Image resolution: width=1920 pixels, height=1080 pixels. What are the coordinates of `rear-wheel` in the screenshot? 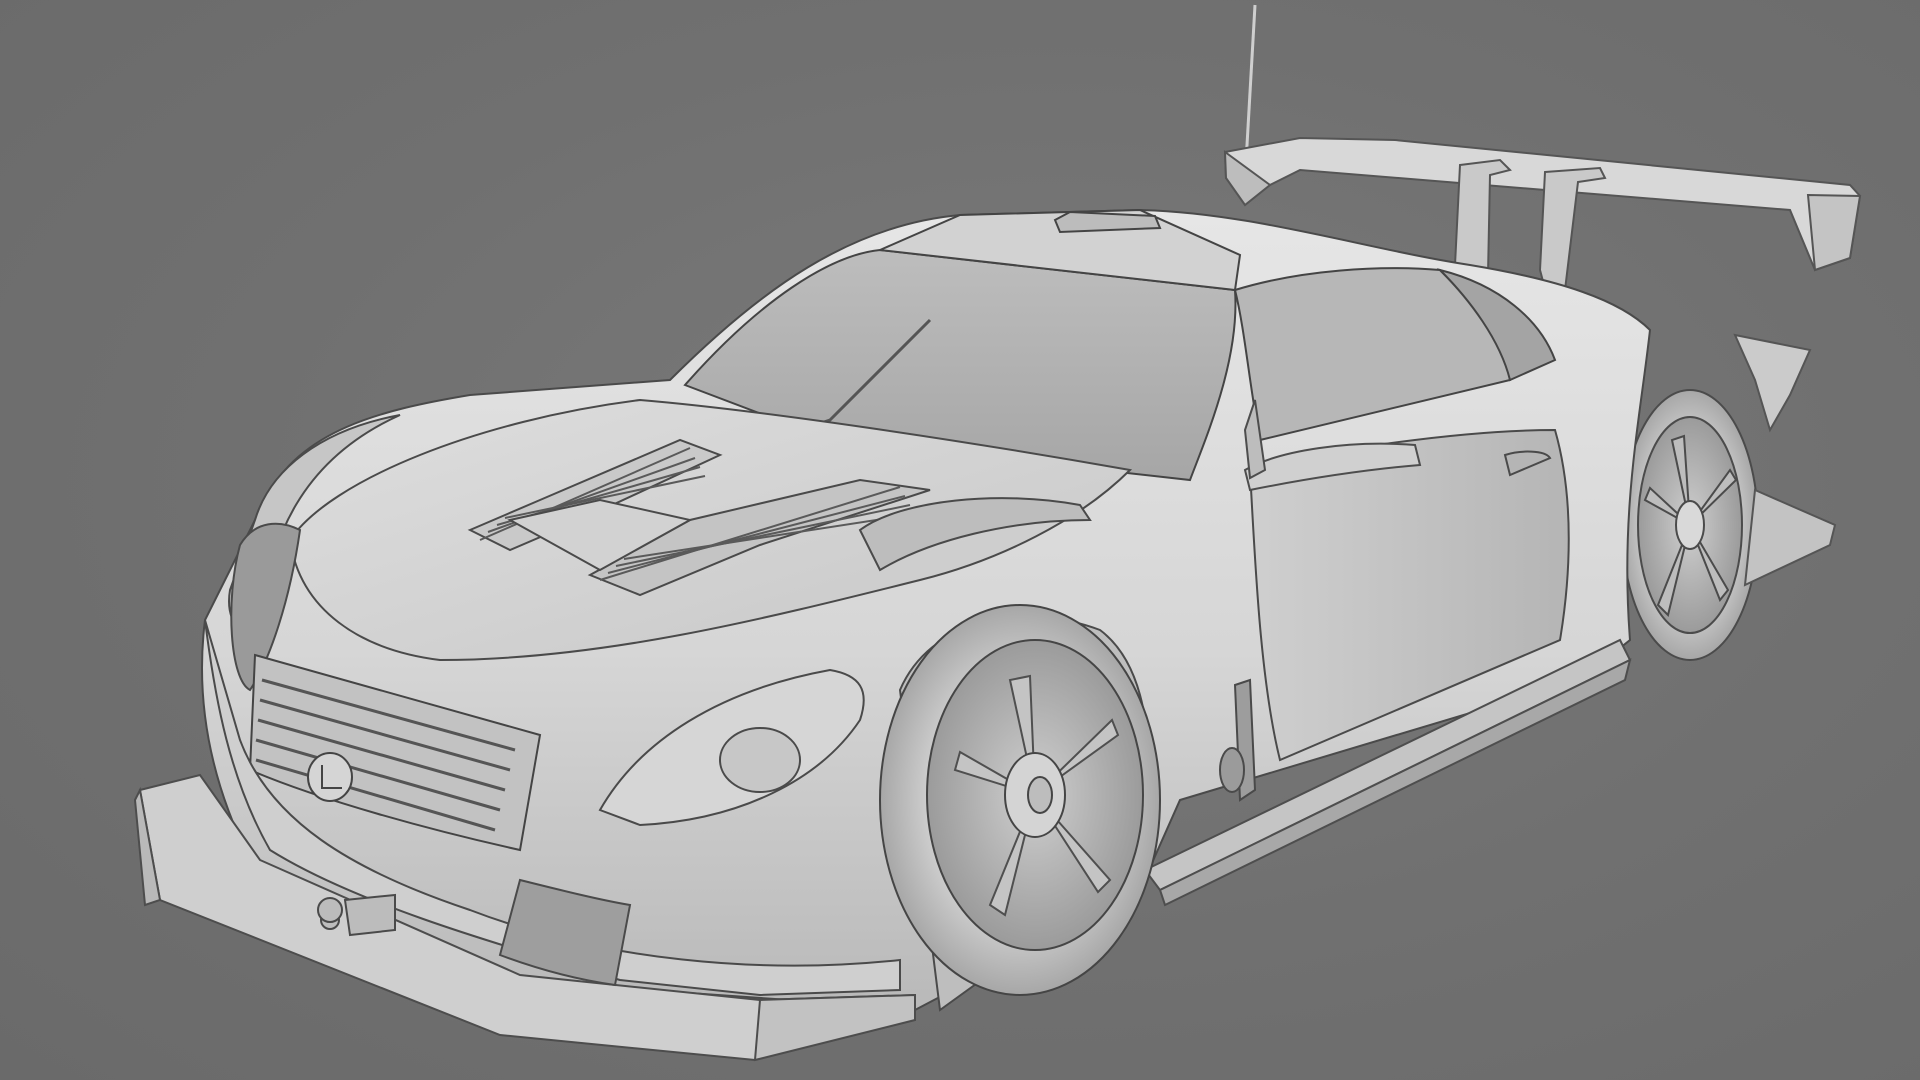 It's located at (1690, 525).